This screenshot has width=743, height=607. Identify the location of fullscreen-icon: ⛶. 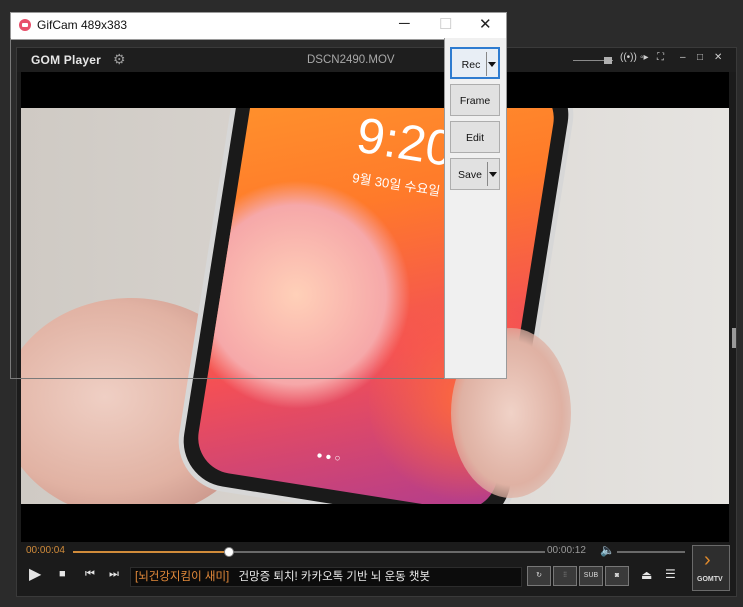
(660, 57).